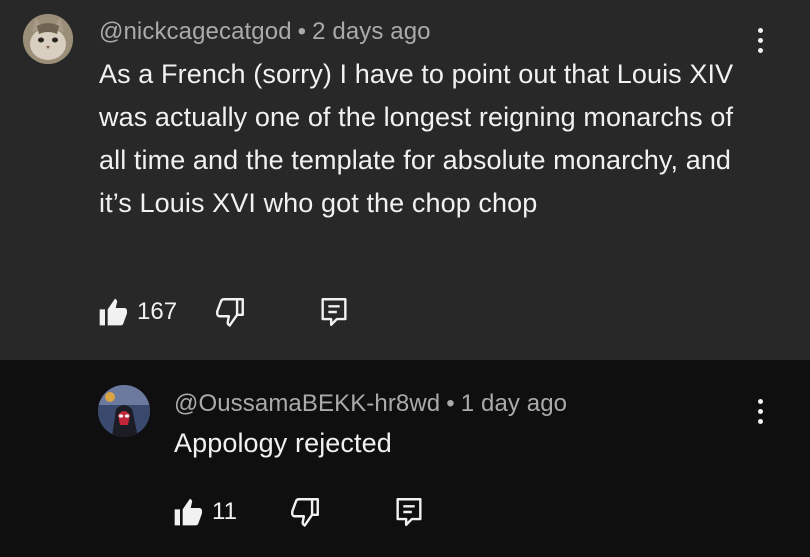 This screenshot has height=557, width=810. I want to click on reply-author-avatar, so click(124, 411).